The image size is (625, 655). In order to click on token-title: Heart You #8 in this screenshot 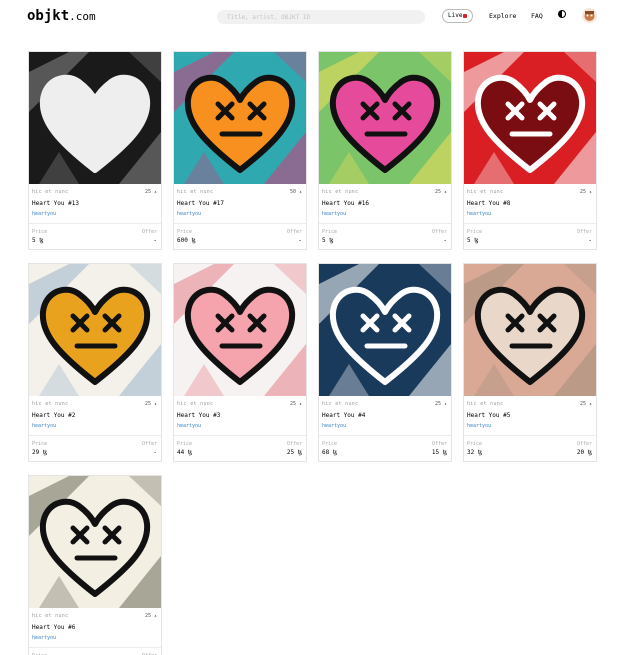, I will do `click(488, 203)`.